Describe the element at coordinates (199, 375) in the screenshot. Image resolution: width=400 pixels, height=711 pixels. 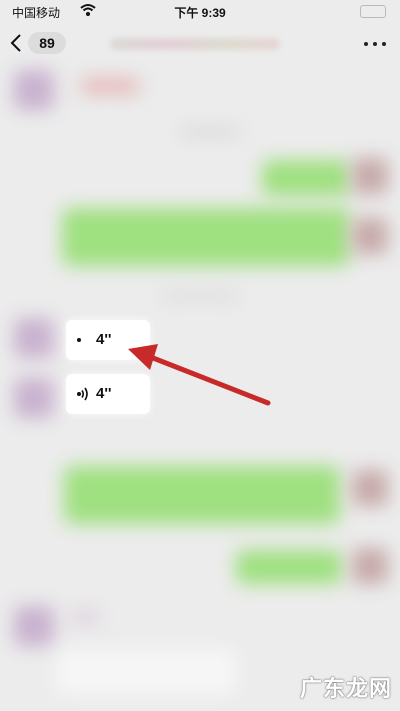
I see `annotation-arrow` at that location.